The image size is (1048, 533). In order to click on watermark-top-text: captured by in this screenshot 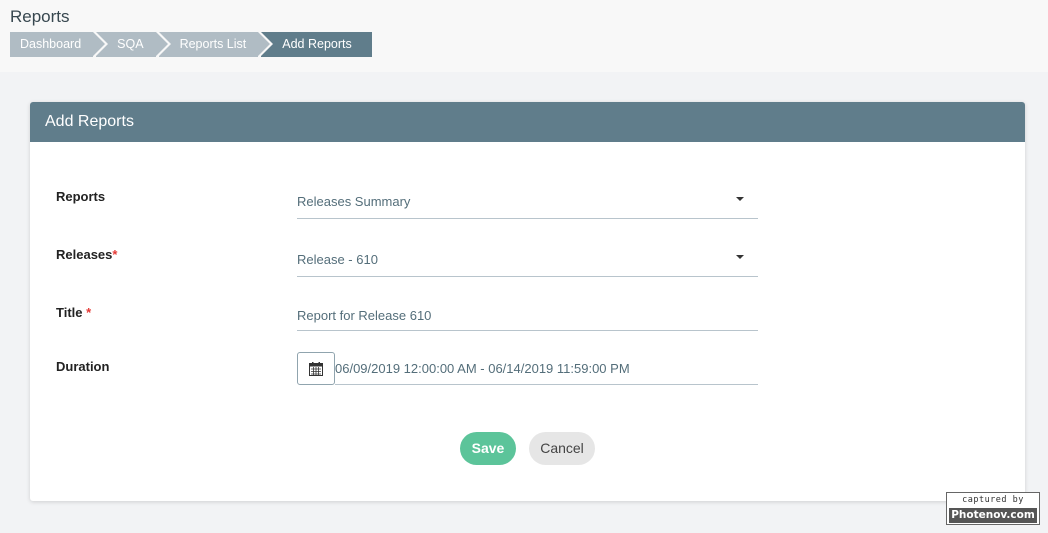, I will do `click(993, 500)`.